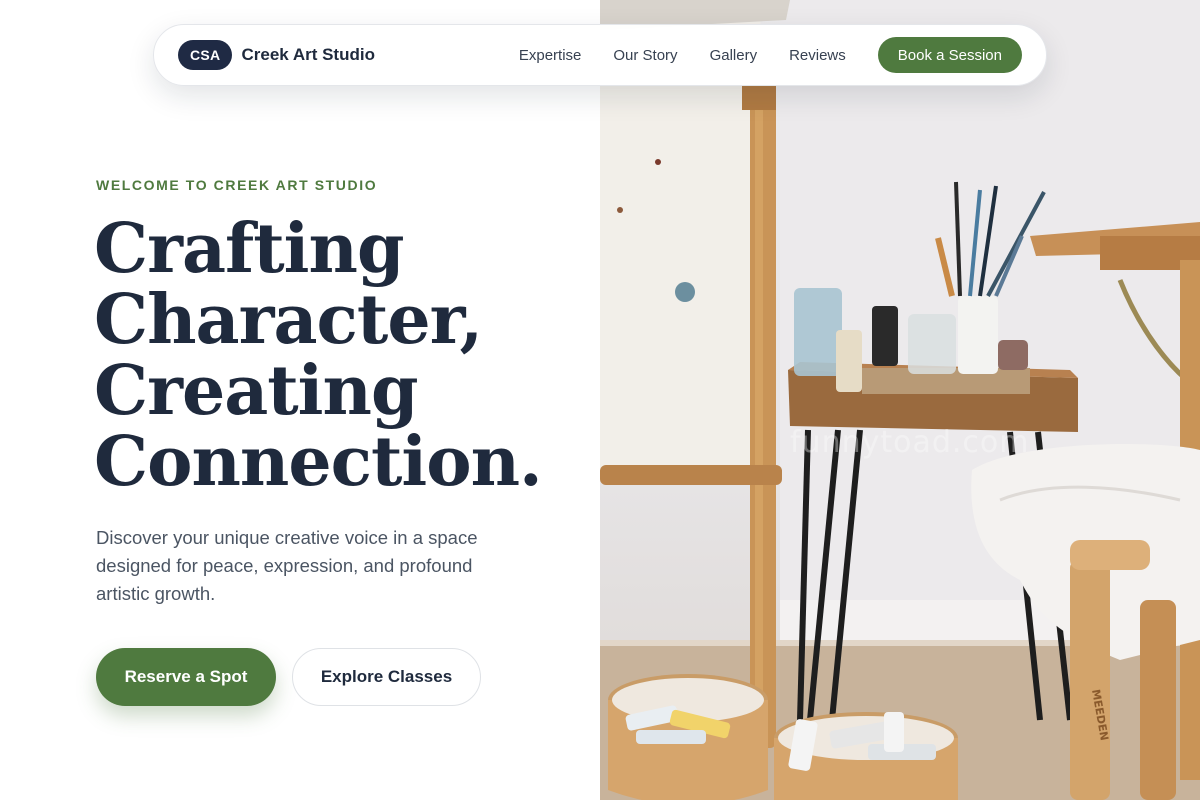  Describe the element at coordinates (249, 249) in the screenshot. I see `headline-line-1: Crafting` at that location.